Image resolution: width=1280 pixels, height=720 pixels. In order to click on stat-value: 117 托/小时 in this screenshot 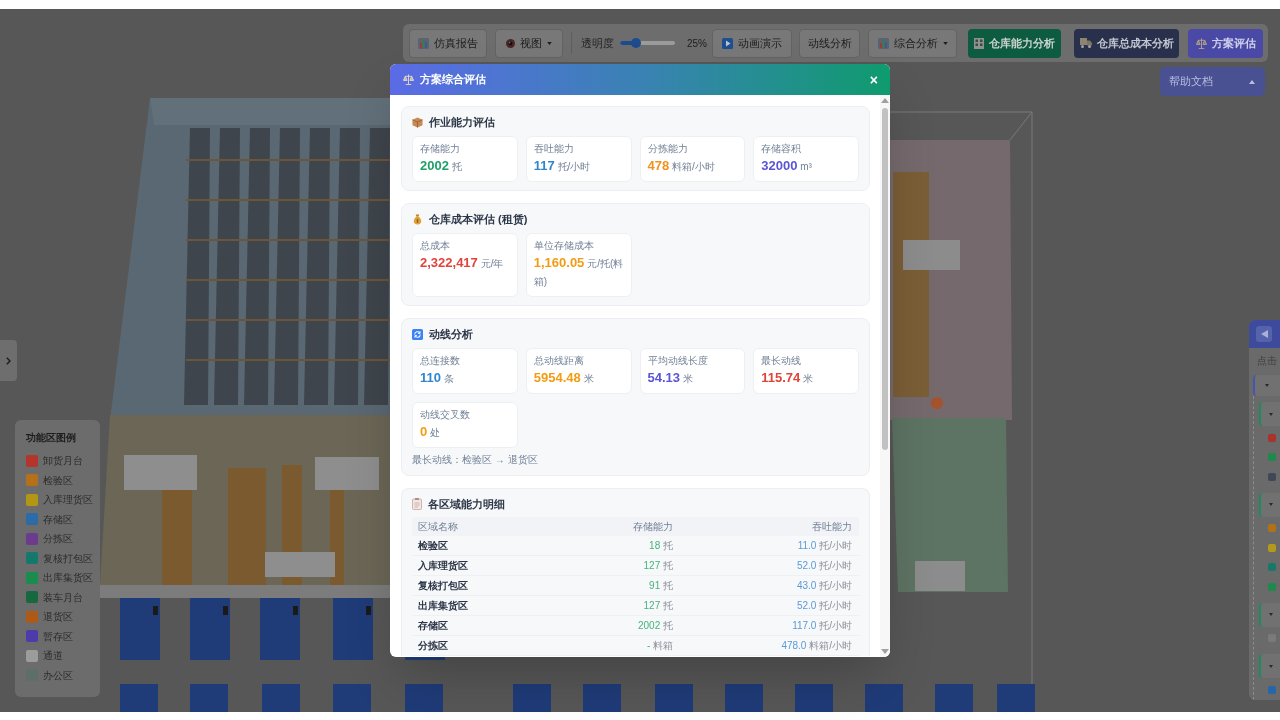, I will do `click(562, 166)`.